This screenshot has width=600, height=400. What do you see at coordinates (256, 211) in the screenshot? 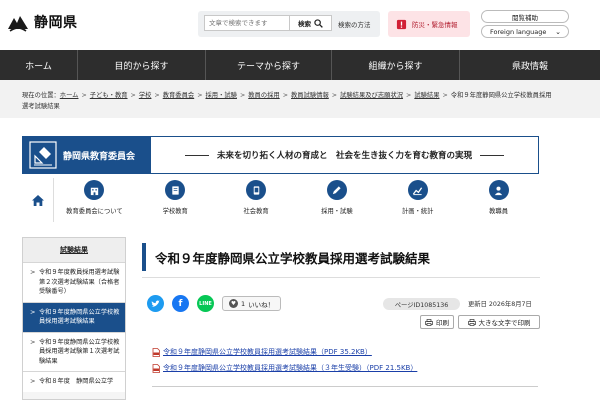
I see `category-label: 社会教育` at bounding box center [256, 211].